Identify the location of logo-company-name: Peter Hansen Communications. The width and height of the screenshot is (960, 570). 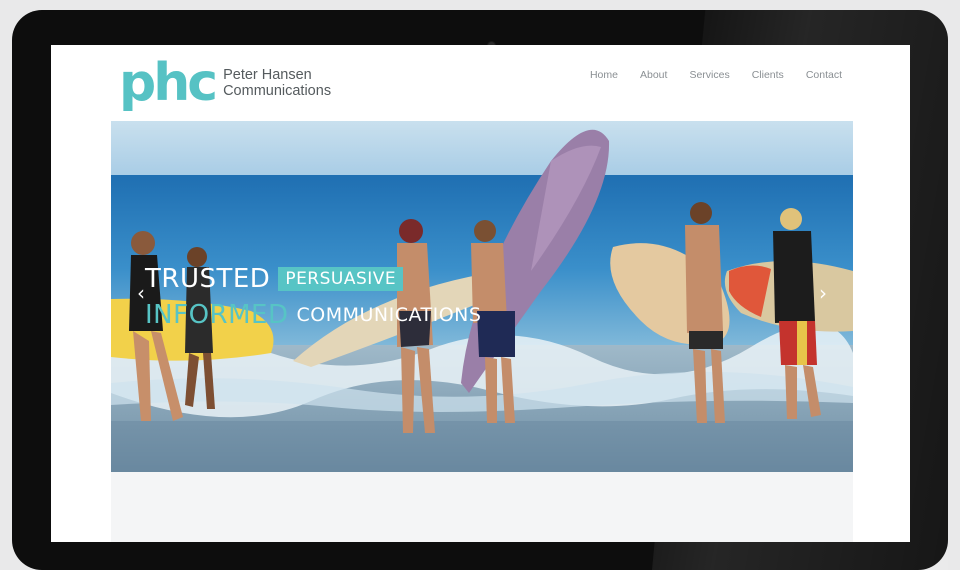
(277, 83).